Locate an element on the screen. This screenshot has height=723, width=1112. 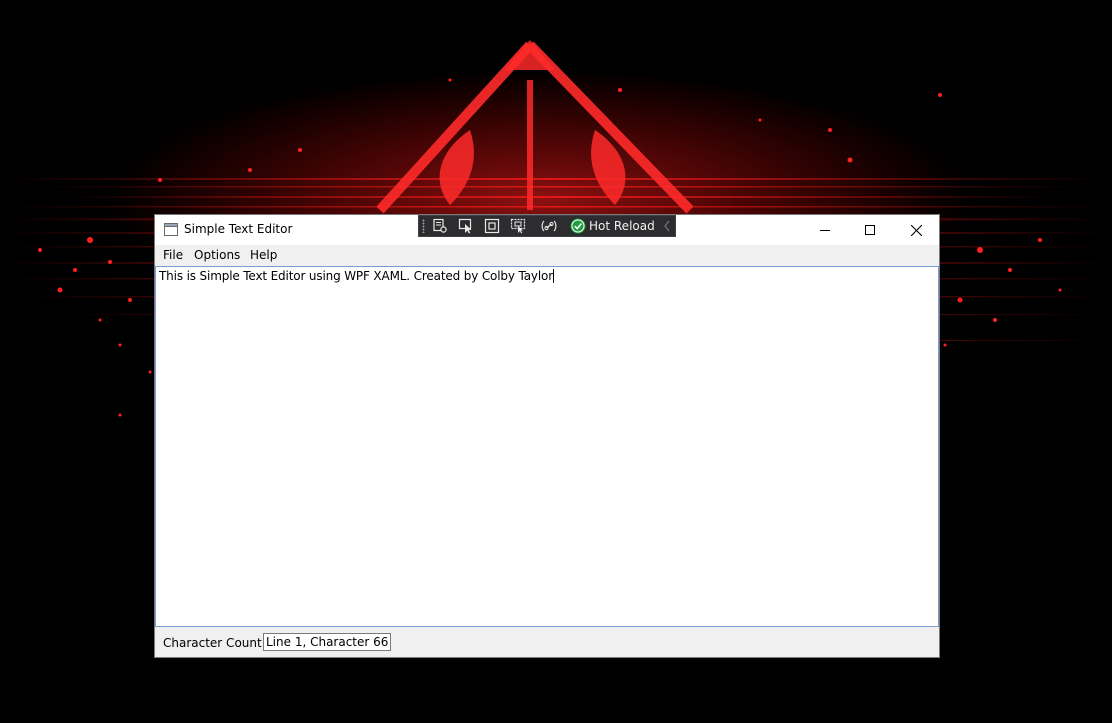
text-caret is located at coordinates (554, 276).